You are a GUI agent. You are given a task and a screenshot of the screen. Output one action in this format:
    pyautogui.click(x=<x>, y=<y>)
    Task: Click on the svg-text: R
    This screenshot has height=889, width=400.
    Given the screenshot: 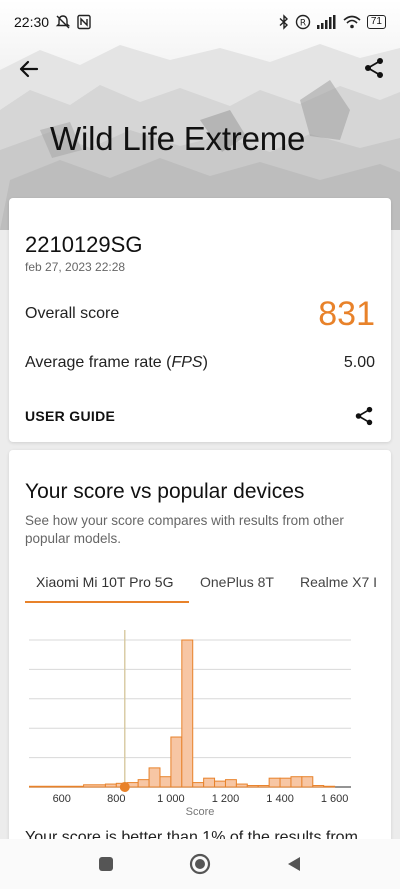 What is the action you would take?
    pyautogui.click(x=303, y=24)
    